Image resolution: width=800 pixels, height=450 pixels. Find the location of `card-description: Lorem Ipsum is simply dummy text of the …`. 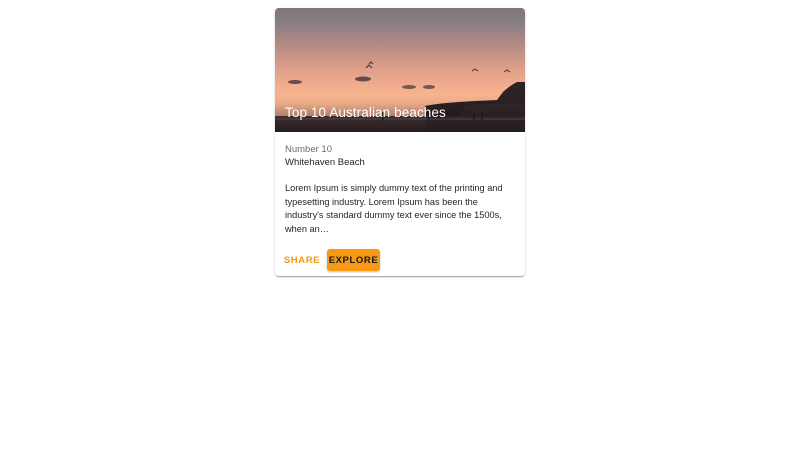

card-description: Lorem Ipsum is simply dummy text of the … is located at coordinates (394, 208).